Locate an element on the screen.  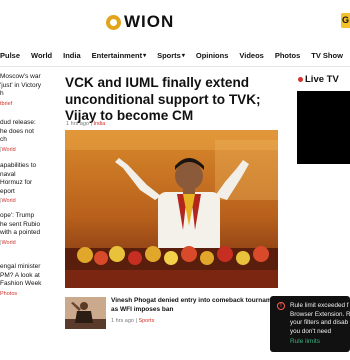
nav-item-pulse: Pulse is located at coordinates (10, 55).